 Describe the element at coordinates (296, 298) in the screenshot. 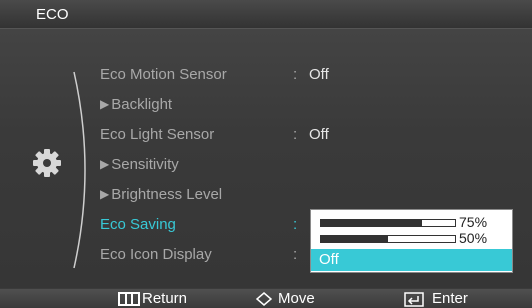

I see `move-label: Move` at that location.